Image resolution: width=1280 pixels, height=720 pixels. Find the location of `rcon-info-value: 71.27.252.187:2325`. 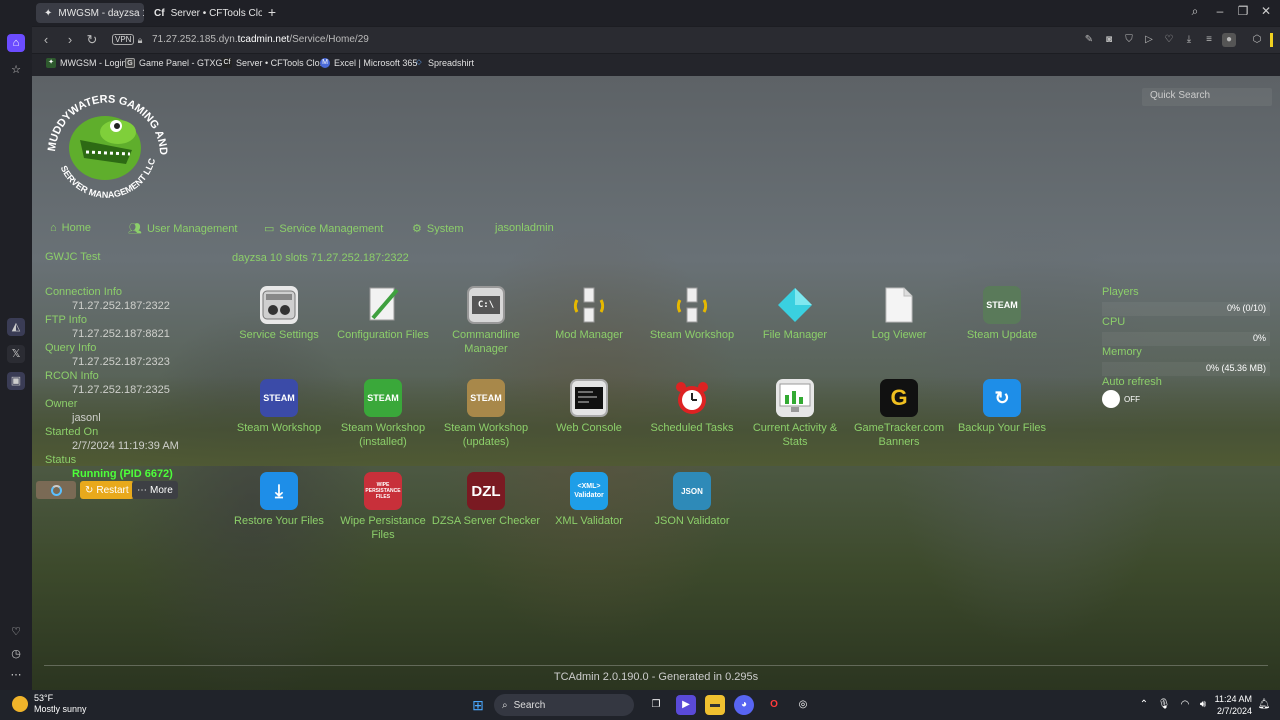

rcon-info-value: 71.27.252.187:2325 is located at coordinates (121, 390).